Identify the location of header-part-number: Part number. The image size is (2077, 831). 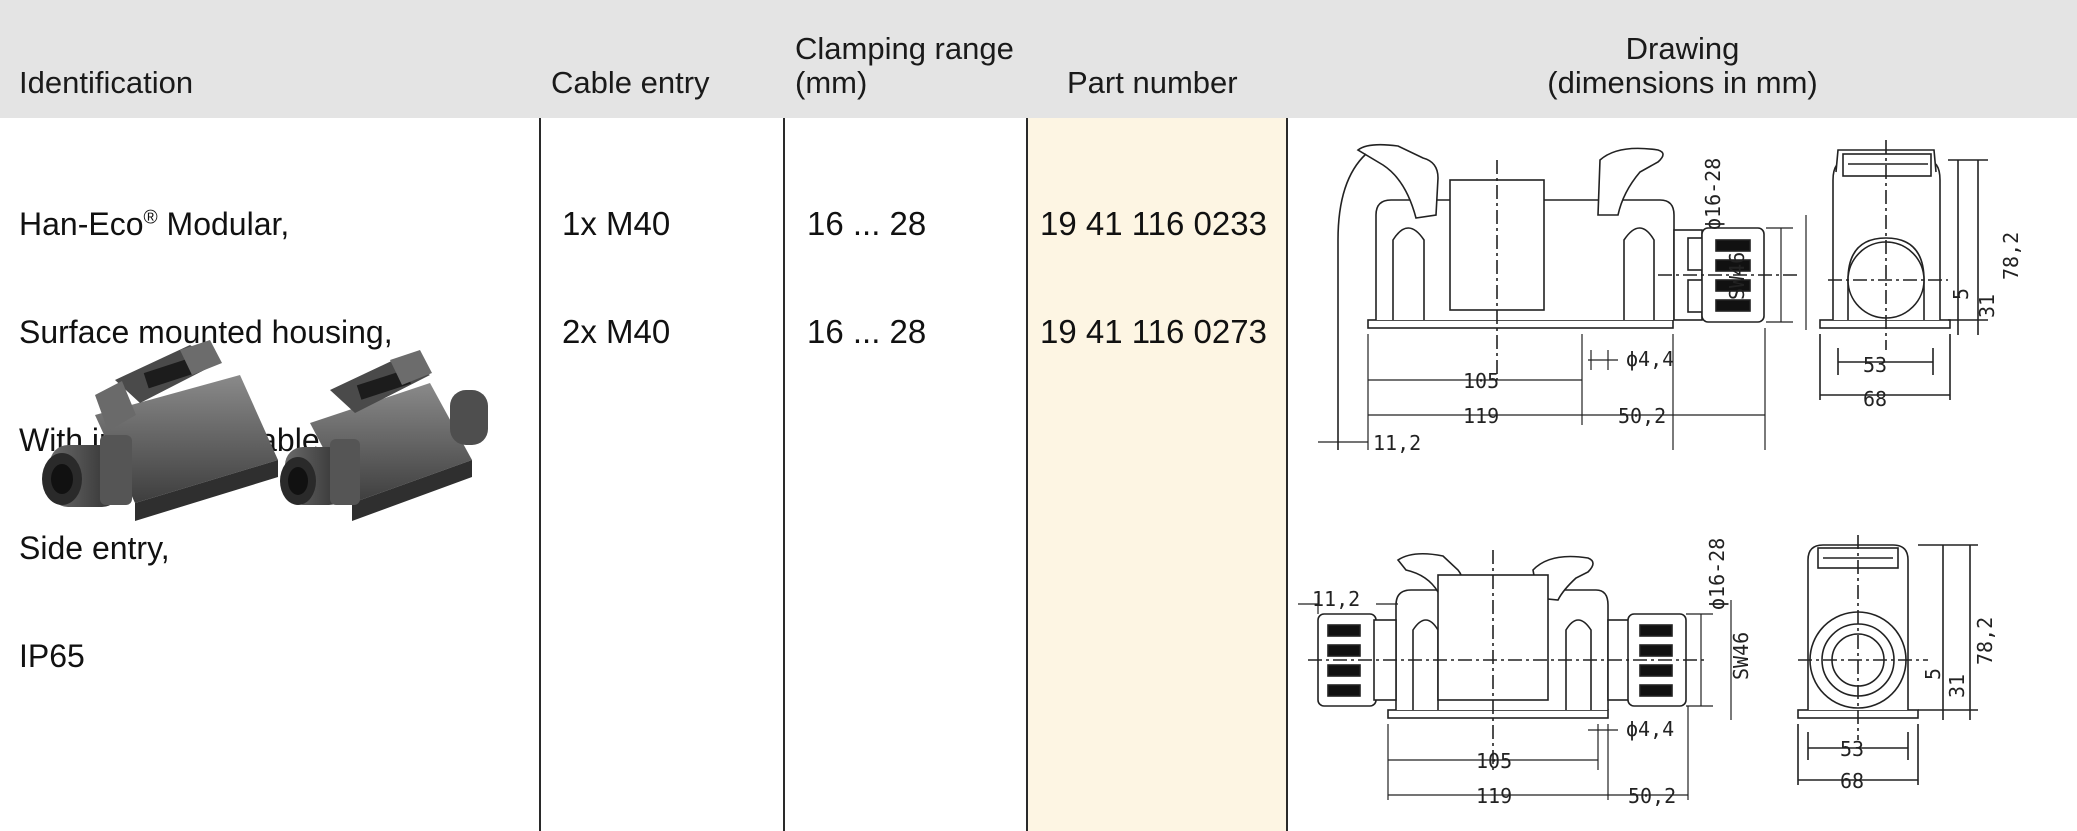
(1152, 82).